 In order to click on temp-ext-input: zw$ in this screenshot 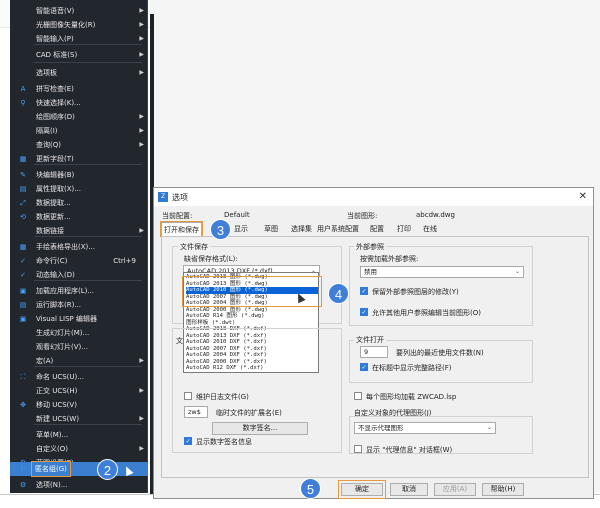, I will do `click(196, 412)`.